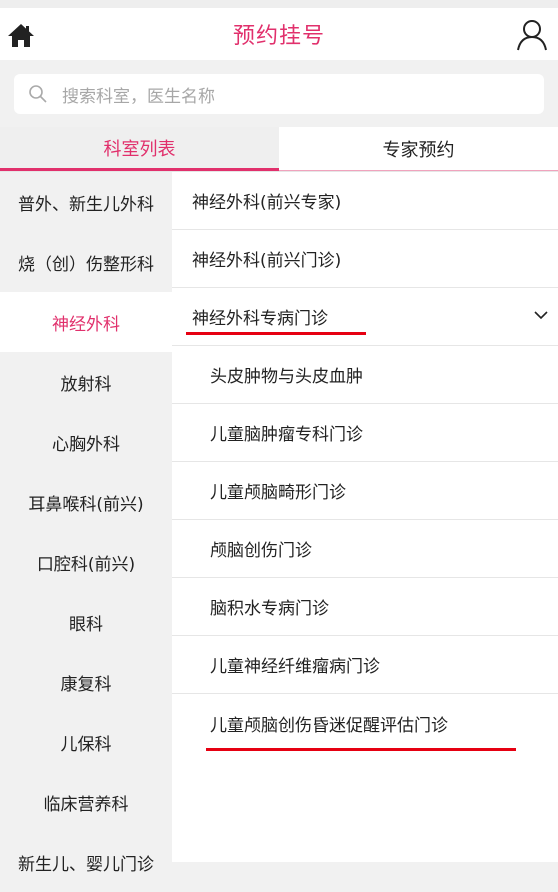 The width and height of the screenshot is (558, 892). I want to click on clinic-label: 神经外科(前兴门诊), so click(267, 261).